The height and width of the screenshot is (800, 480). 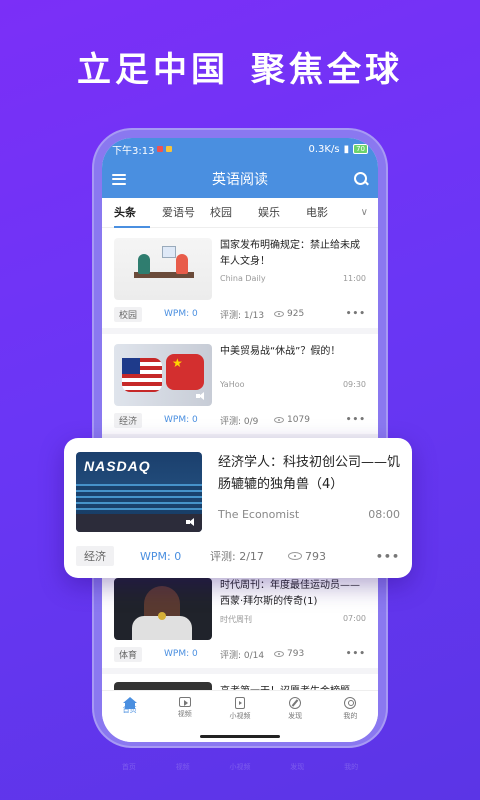 What do you see at coordinates (290, 593) in the screenshot?
I see `article-title: 时代周刊：年度最佳运动员——西蒙·拜尔斯的传奇(1)` at bounding box center [290, 593].